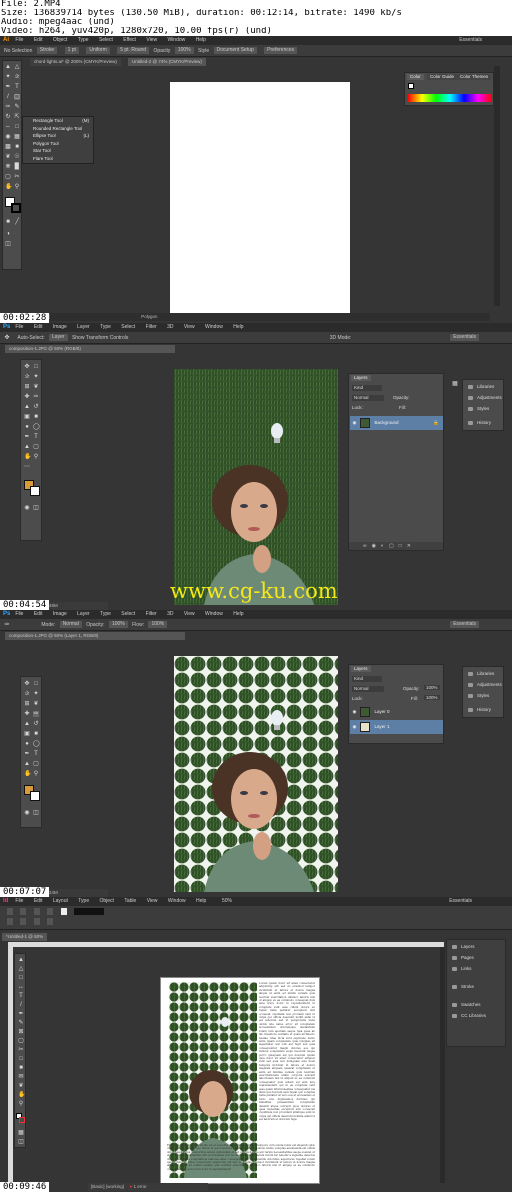 The height and width of the screenshot is (1192, 512). What do you see at coordinates (483, 685) in the screenshot?
I see `panel-adjustments: Adjustments` at bounding box center [483, 685].